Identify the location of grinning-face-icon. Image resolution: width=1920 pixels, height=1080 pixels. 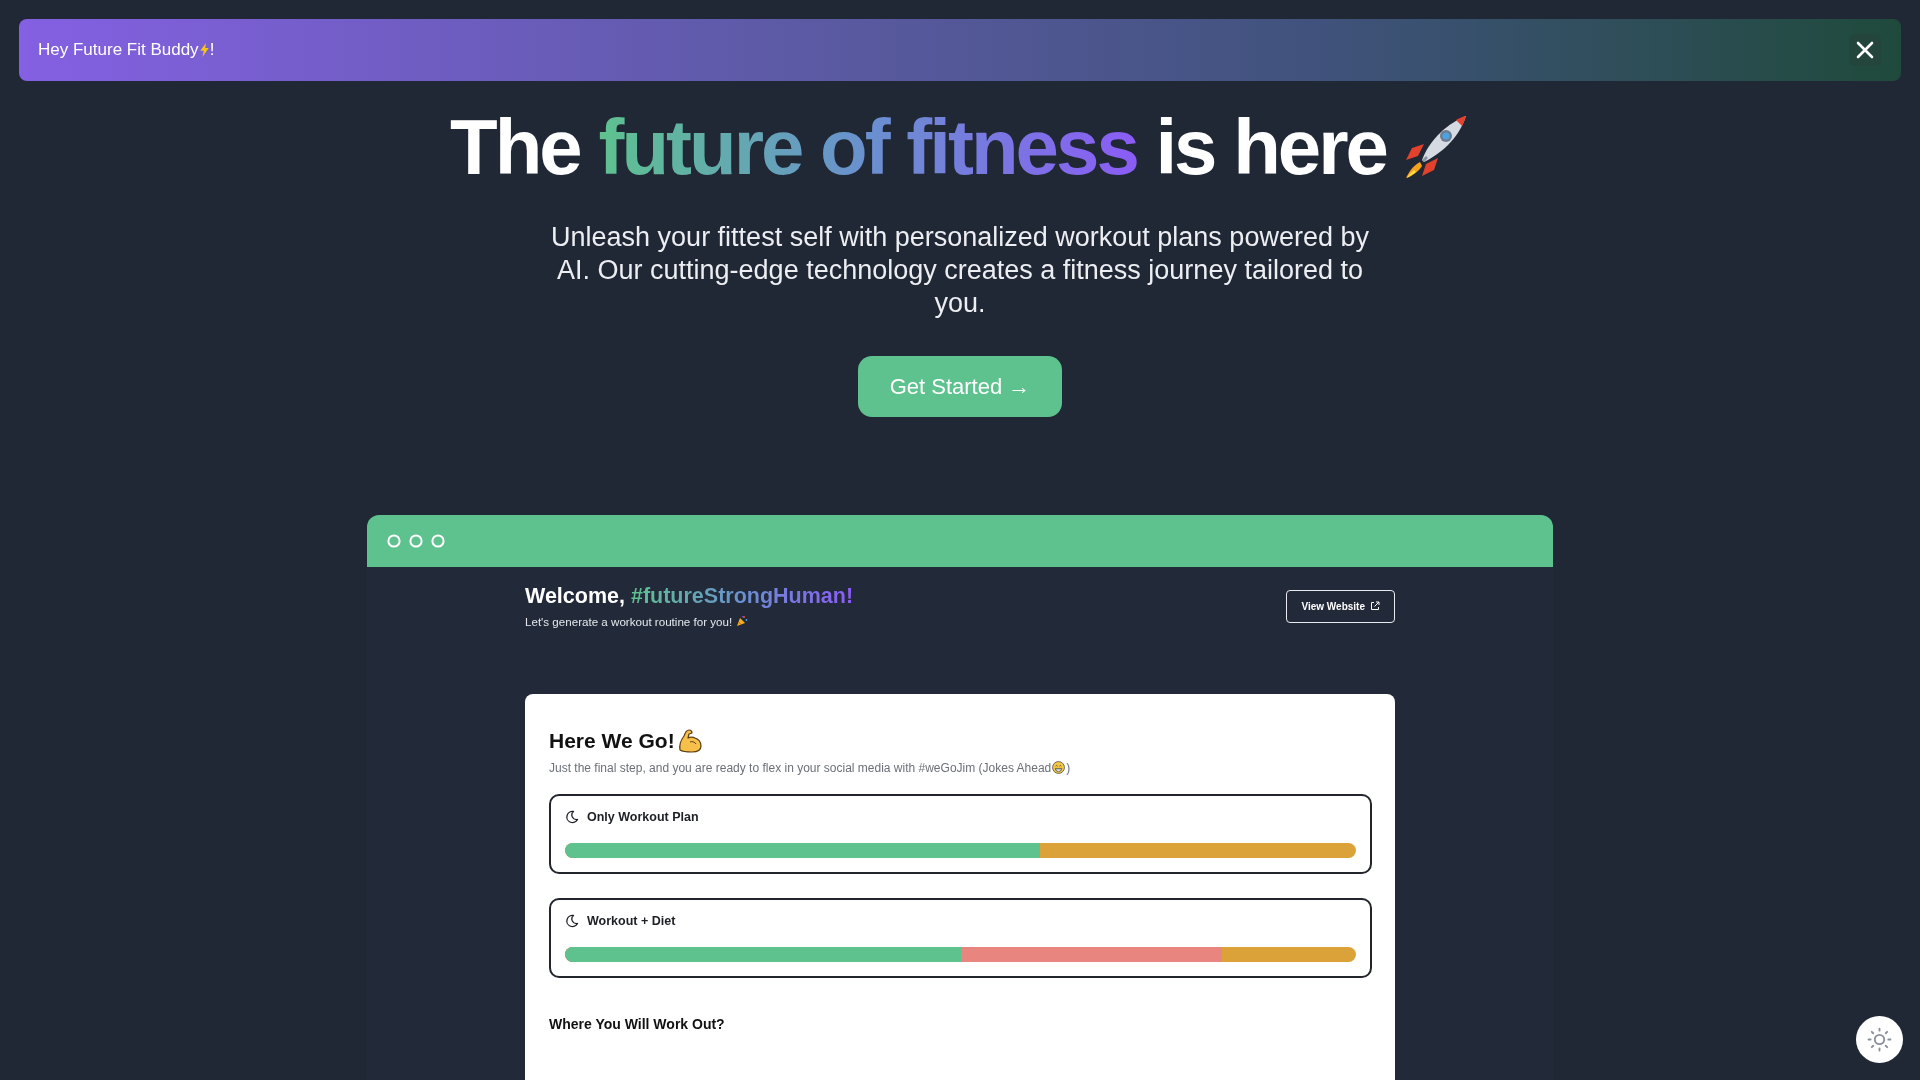
(1059, 768).